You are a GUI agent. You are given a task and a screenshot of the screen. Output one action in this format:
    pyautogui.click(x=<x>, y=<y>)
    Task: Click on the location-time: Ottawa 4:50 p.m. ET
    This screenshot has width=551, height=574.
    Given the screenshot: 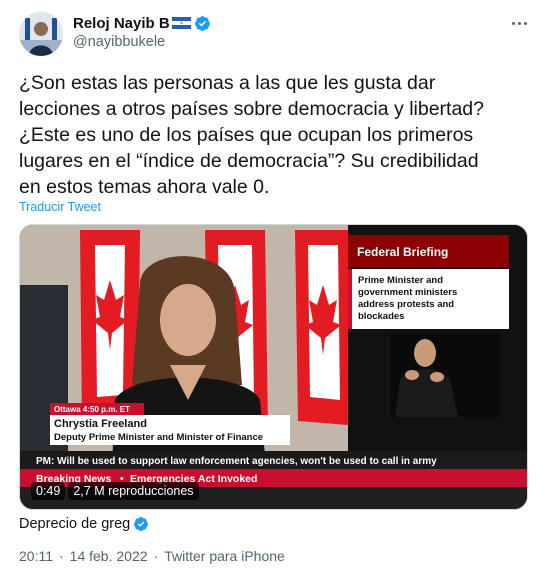 What is the action you would take?
    pyautogui.click(x=92, y=409)
    